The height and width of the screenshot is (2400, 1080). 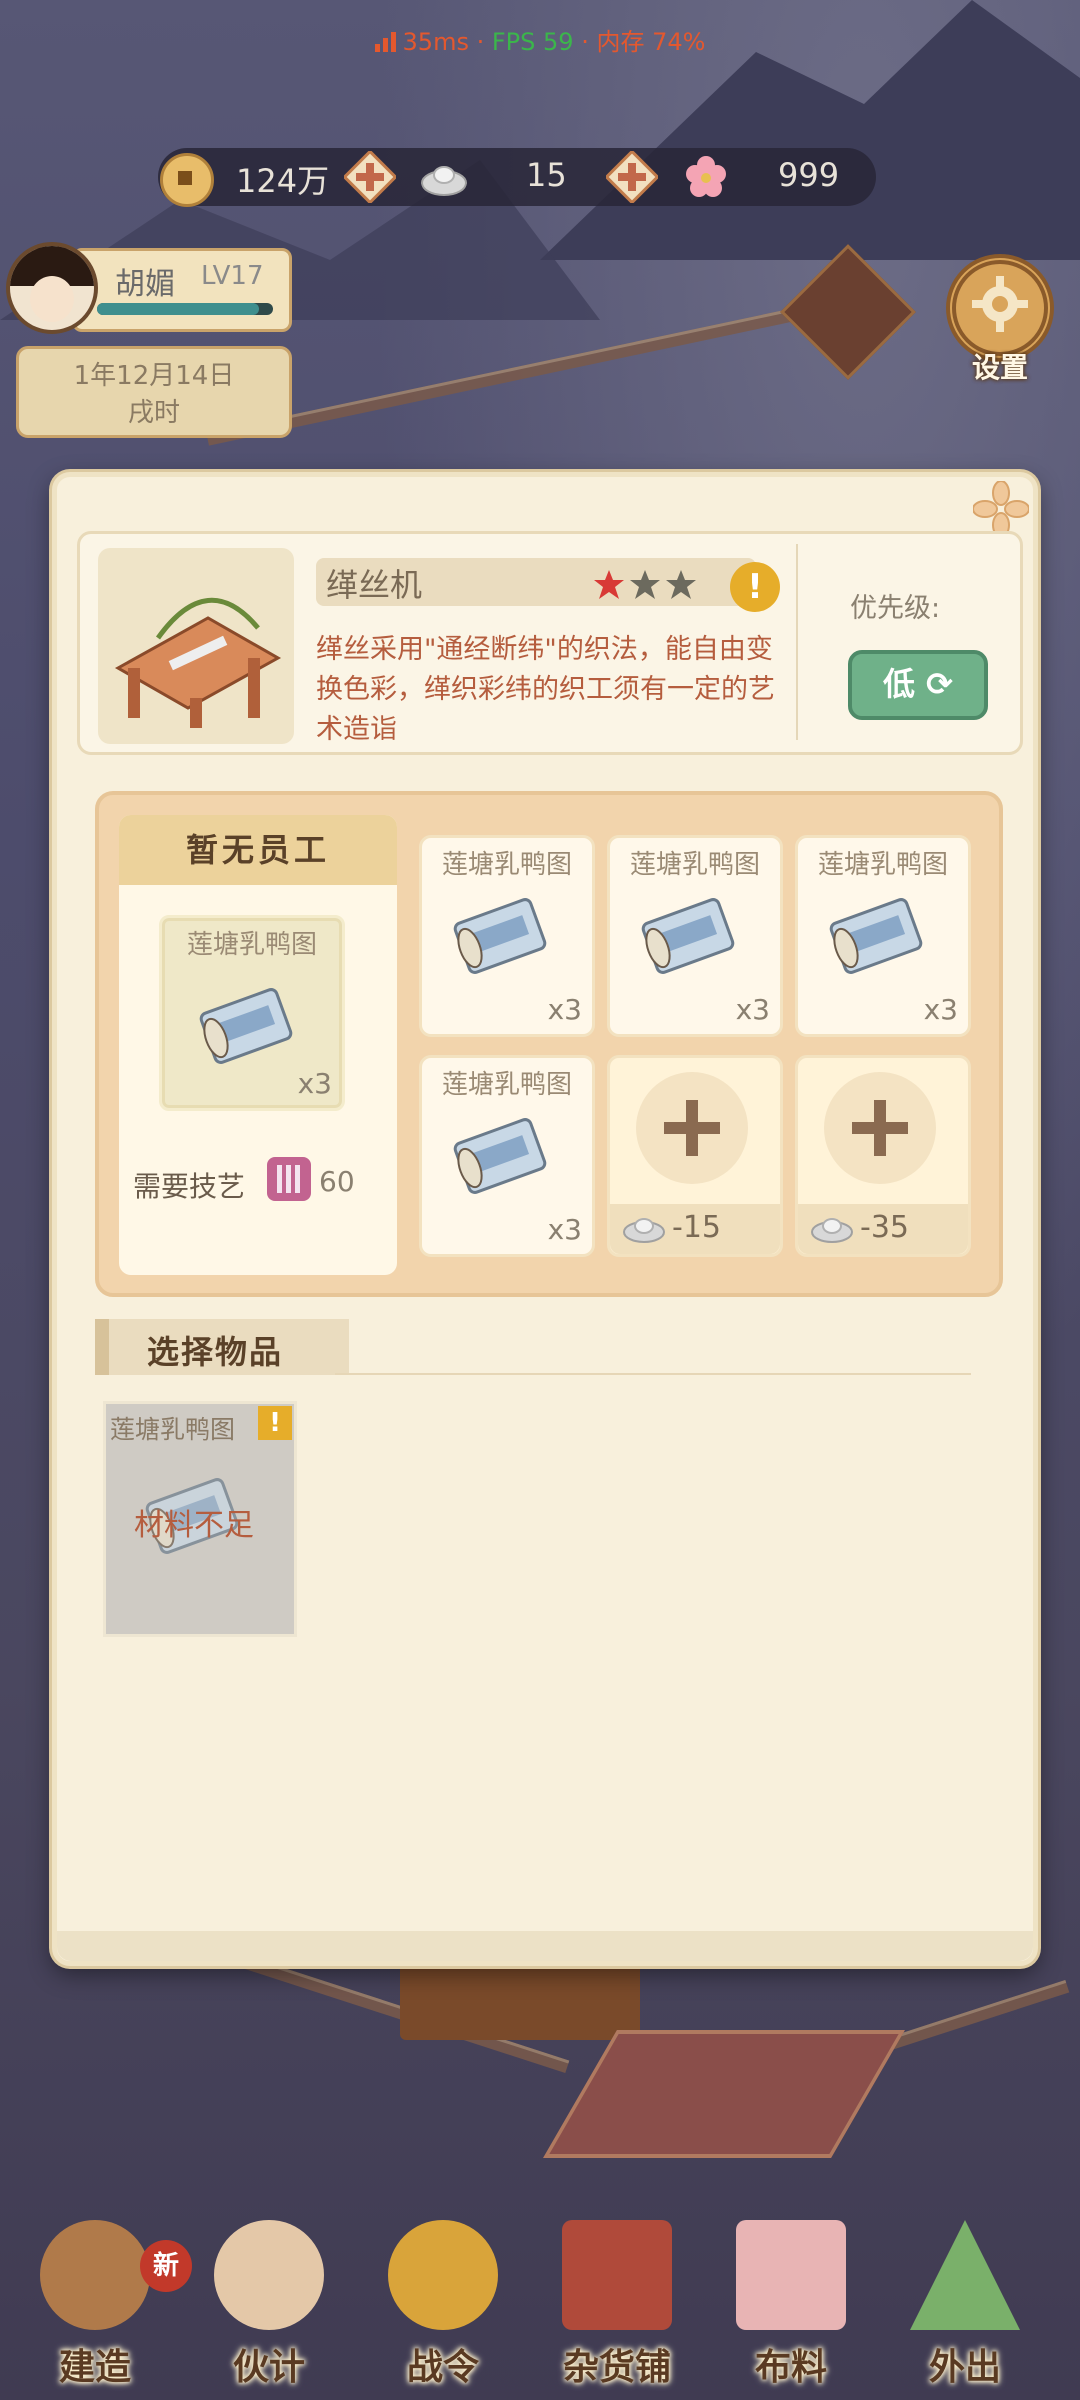 I want to click on priority-toggle-button: 低 ⟳, so click(x=918, y=685).